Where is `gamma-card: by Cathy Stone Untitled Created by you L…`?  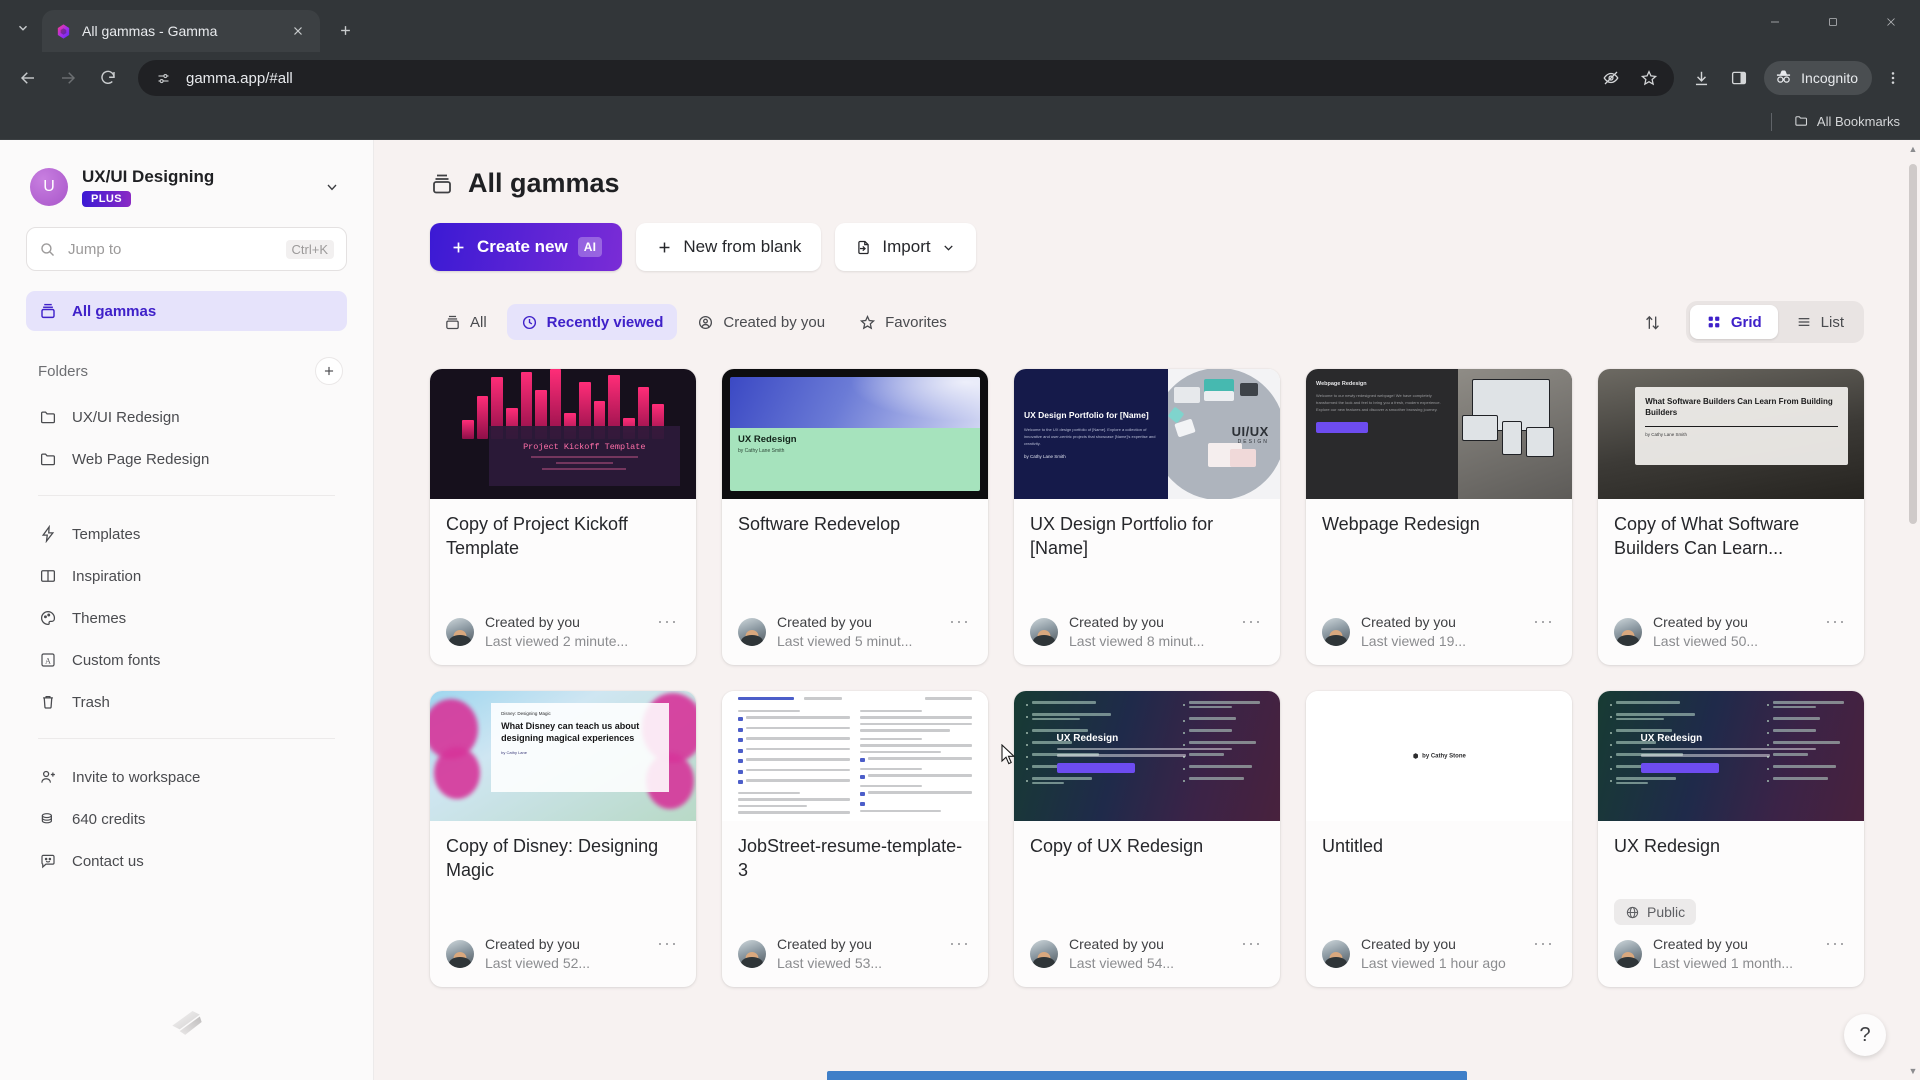
gamma-card: by Cathy Stone Untitled Created by you L… is located at coordinates (1439, 839).